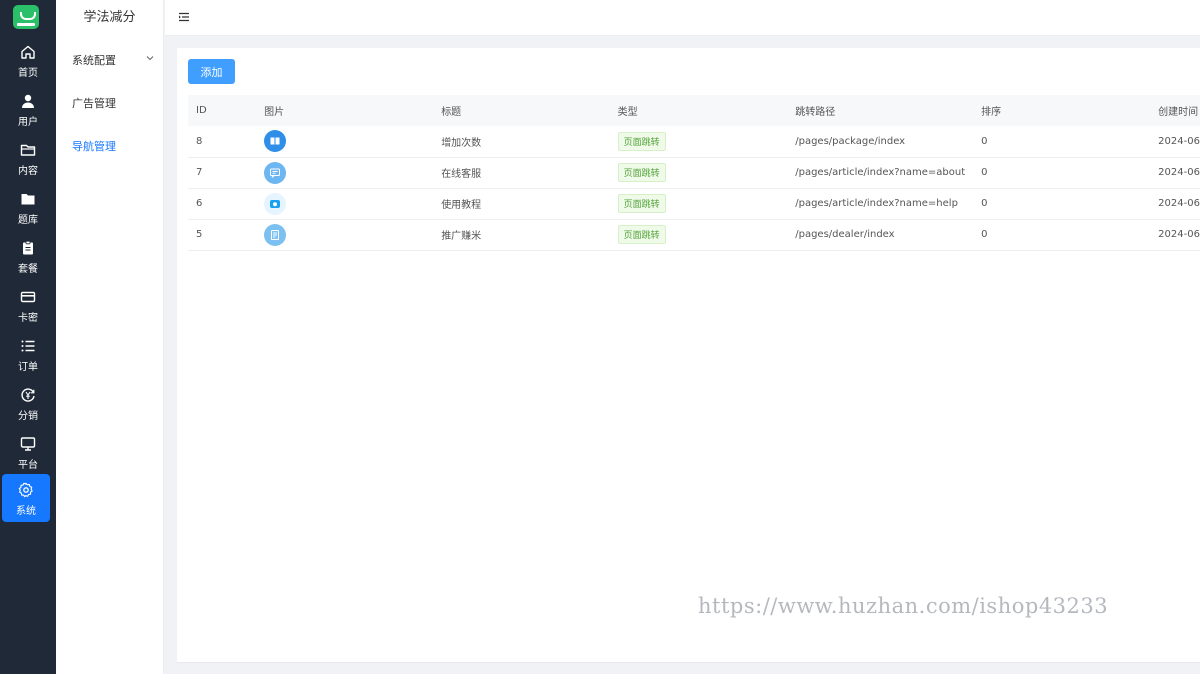  I want to click on rail-item-package: 套餐, so click(28, 258).